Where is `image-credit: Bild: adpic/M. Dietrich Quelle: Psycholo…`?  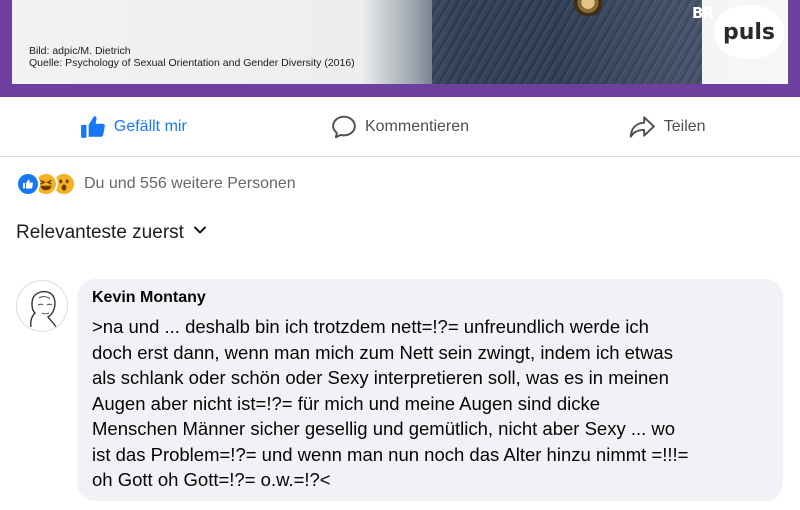 image-credit: Bild: adpic/M. Dietrich Quelle: Psycholo… is located at coordinates (192, 57).